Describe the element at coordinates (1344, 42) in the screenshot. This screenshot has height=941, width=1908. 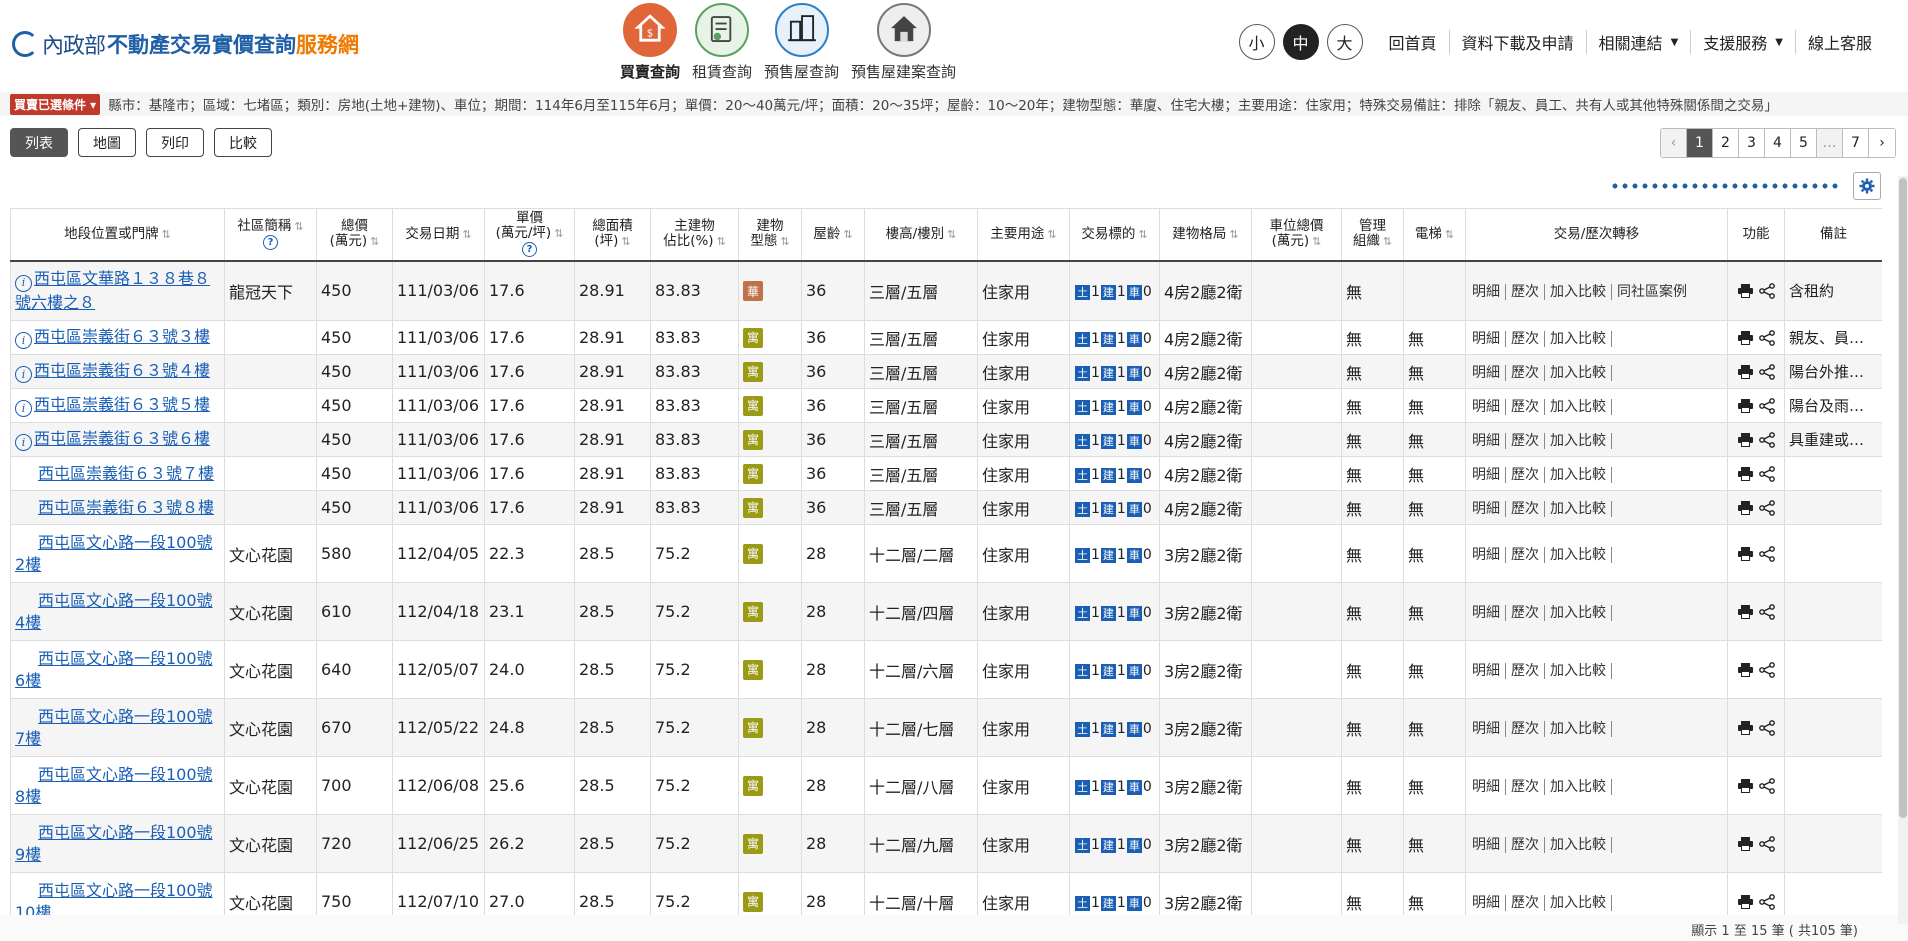
I see `font-size-large-button: 大` at that location.